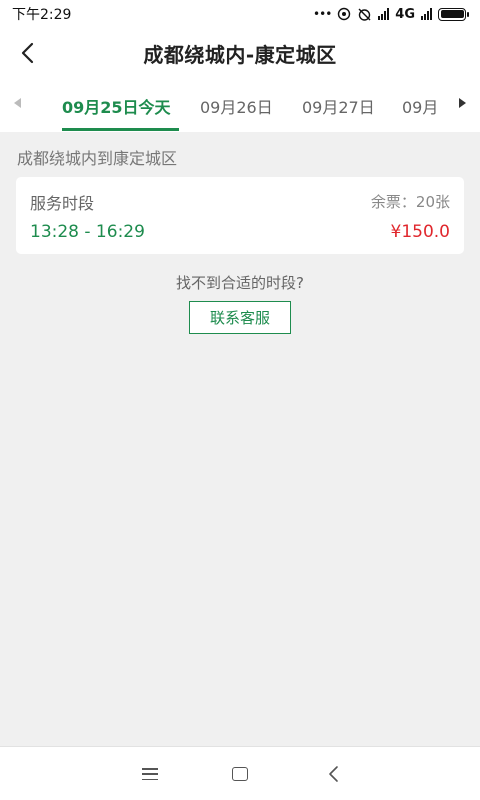 This screenshot has height=800, width=480. What do you see at coordinates (240, 215) in the screenshot?
I see `service-card: 服务时段 余票：20张 13:28 - 16:29 ¥150.0` at bounding box center [240, 215].